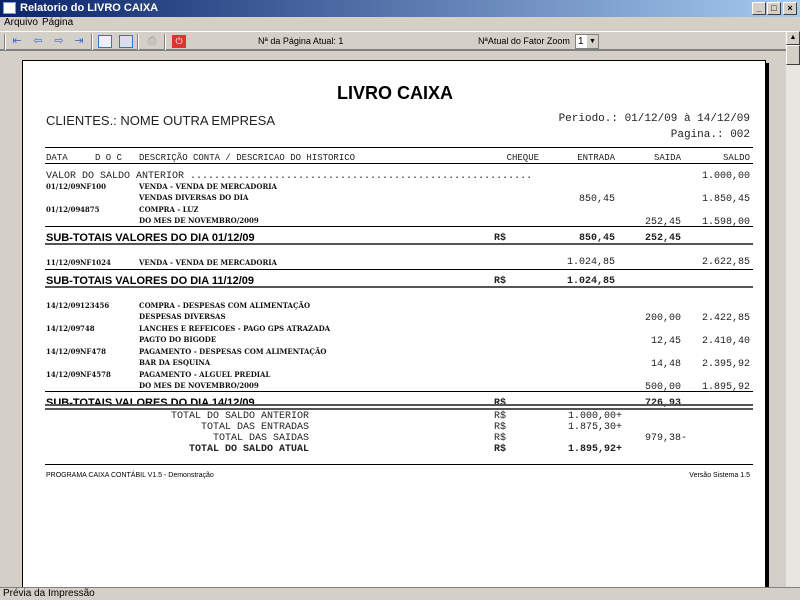  Describe the element at coordinates (95, 374) in the screenshot. I see `entry-doc: NF4578` at that location.